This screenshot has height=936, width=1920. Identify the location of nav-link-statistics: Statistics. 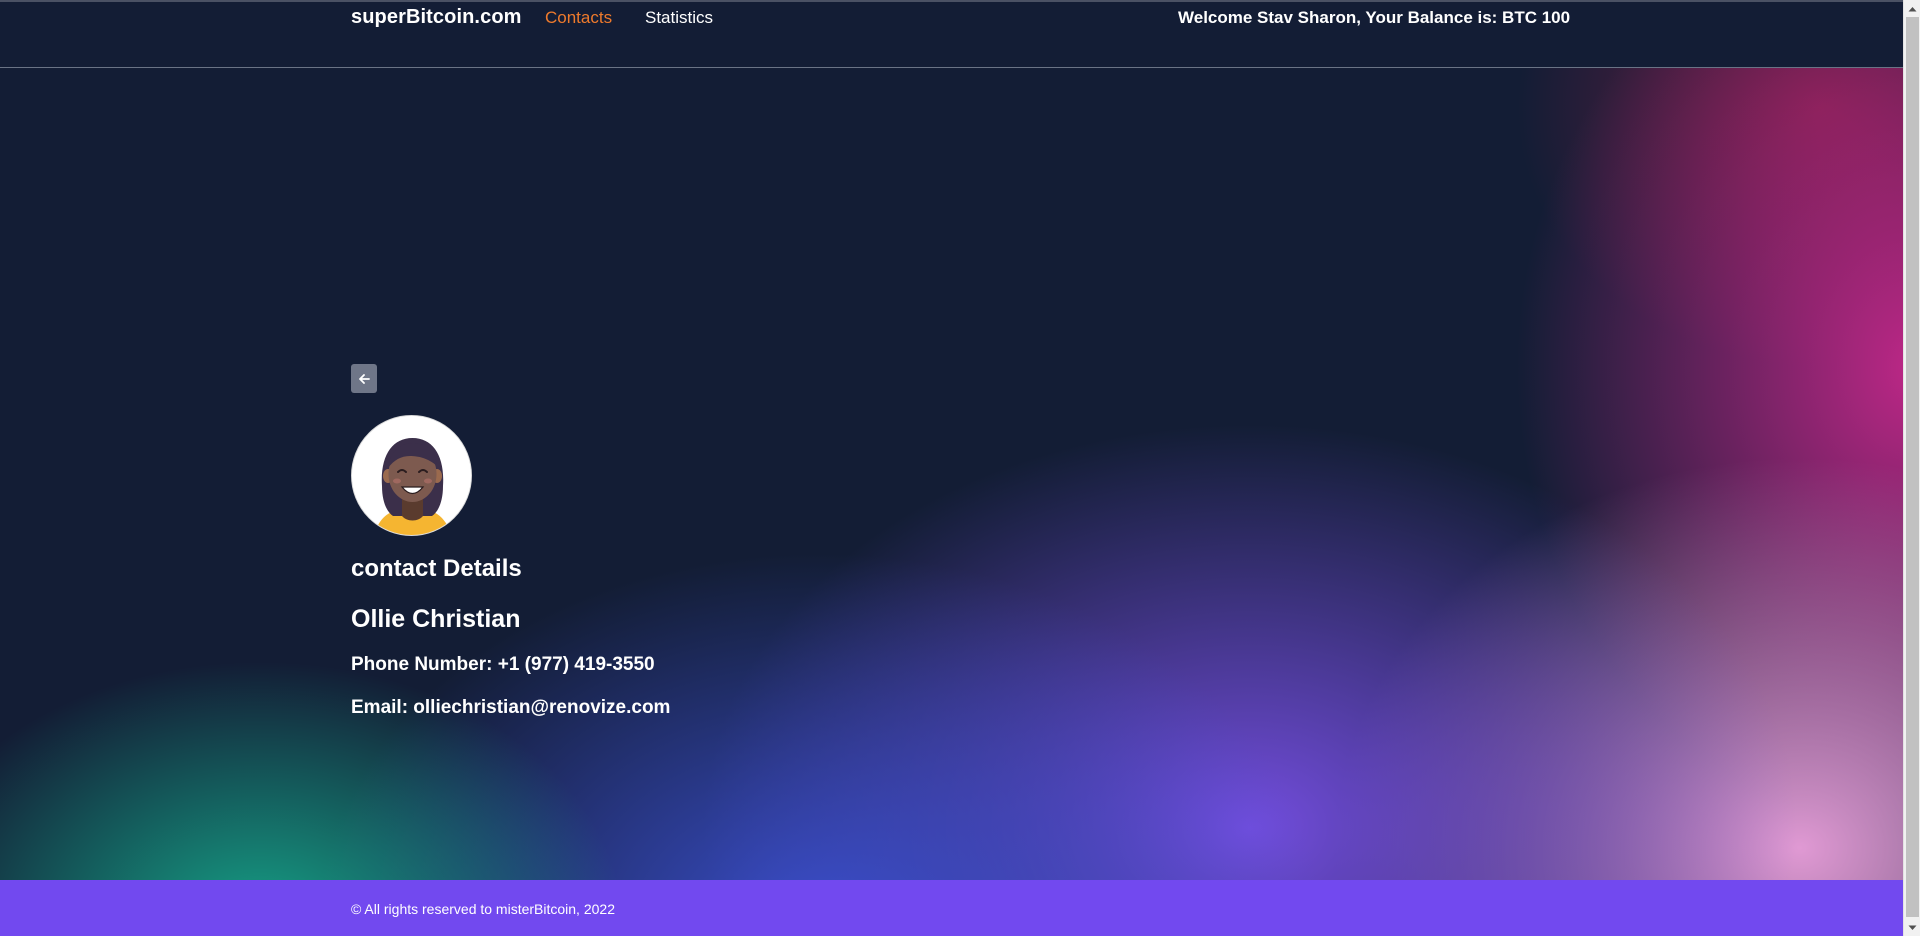
(679, 18).